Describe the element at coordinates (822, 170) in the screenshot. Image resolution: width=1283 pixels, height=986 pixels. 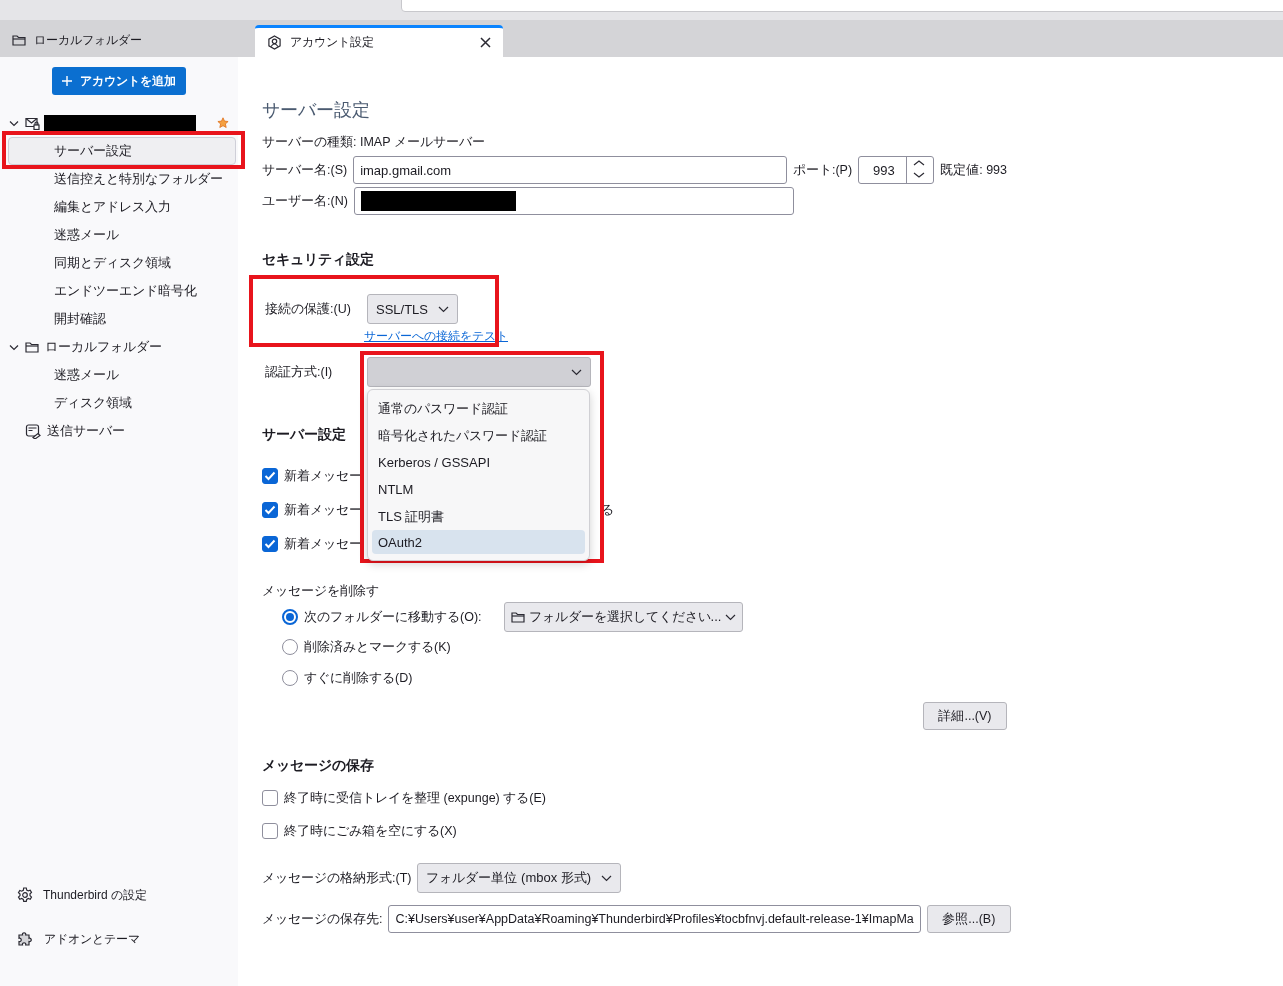
I see `field-label: ポート:(P)` at that location.